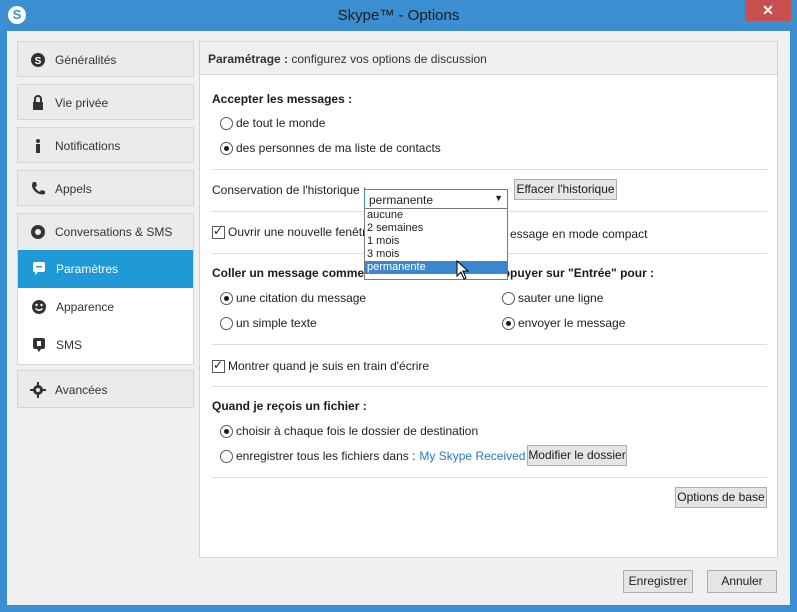 Image resolution: width=797 pixels, height=612 pixels. What do you see at coordinates (387, 59) in the screenshot?
I see `panel-header-text: configurez vos options de discussion` at bounding box center [387, 59].